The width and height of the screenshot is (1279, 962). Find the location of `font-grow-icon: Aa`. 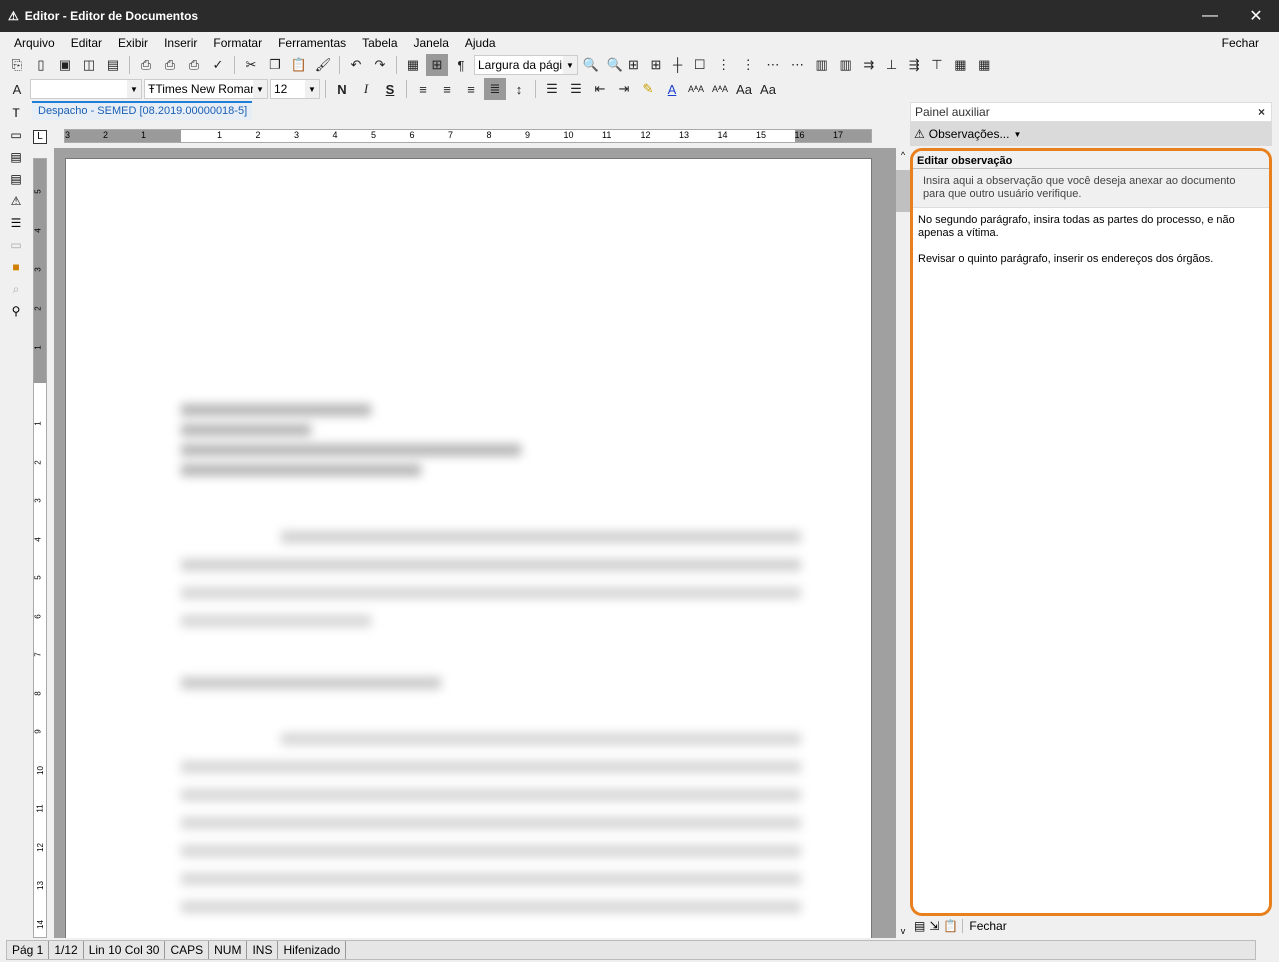

font-grow-icon: Aa is located at coordinates (744, 89).